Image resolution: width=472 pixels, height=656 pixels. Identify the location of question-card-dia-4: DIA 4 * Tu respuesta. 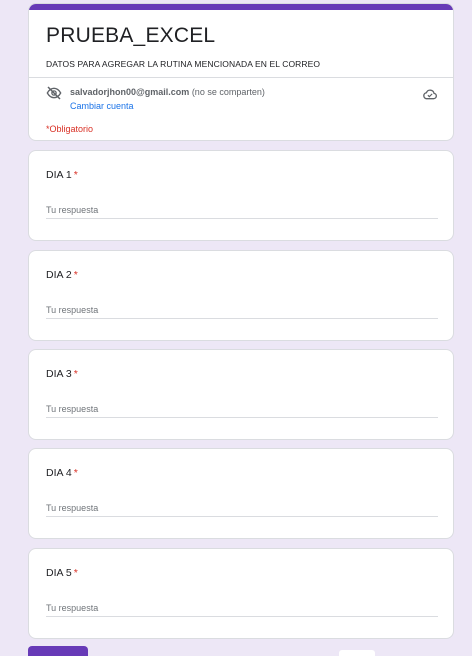
(241, 493).